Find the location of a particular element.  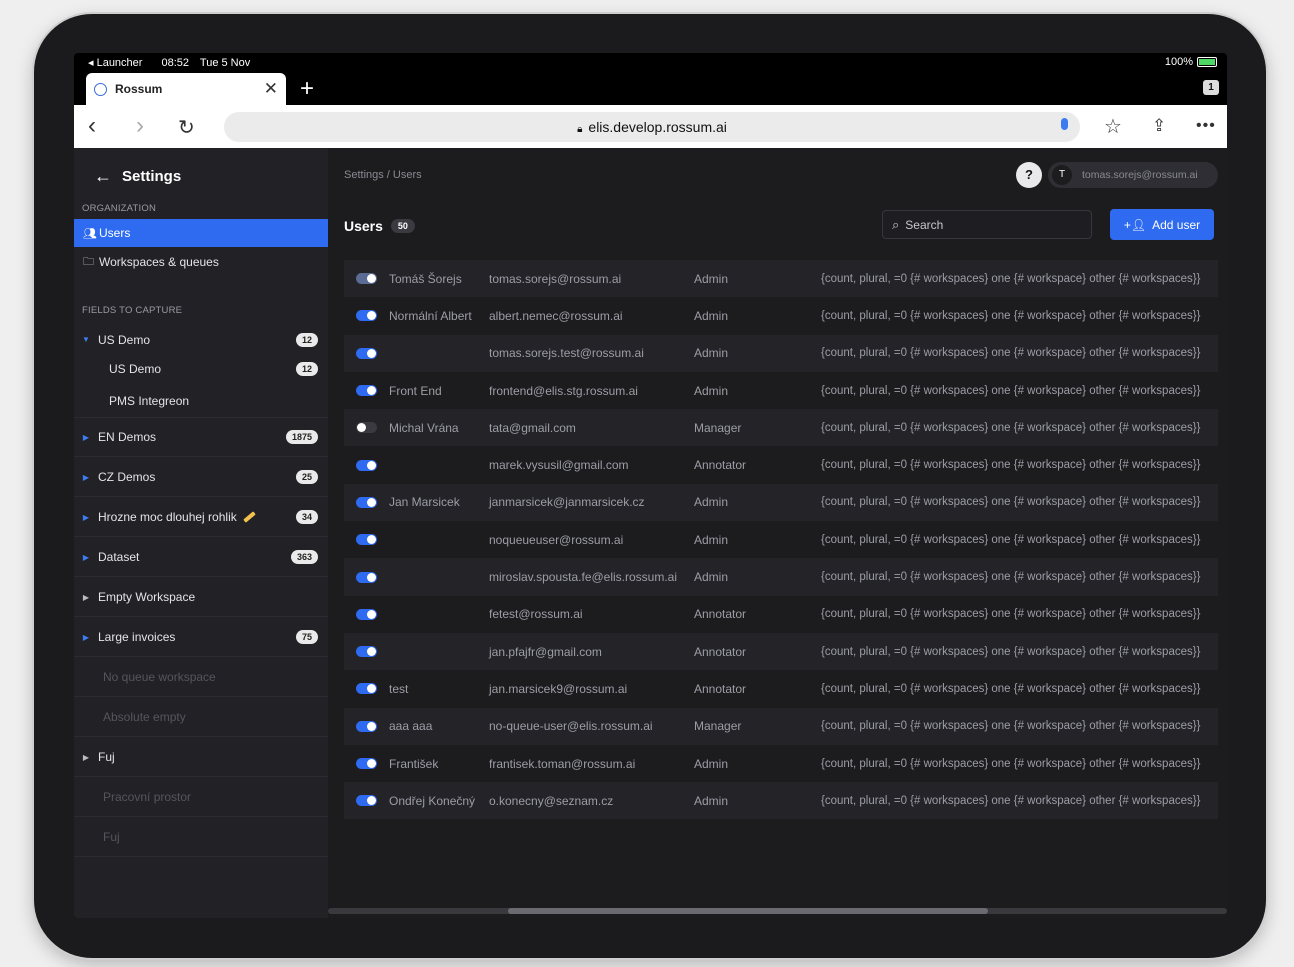

reload-icon: ↻ is located at coordinates (186, 127).